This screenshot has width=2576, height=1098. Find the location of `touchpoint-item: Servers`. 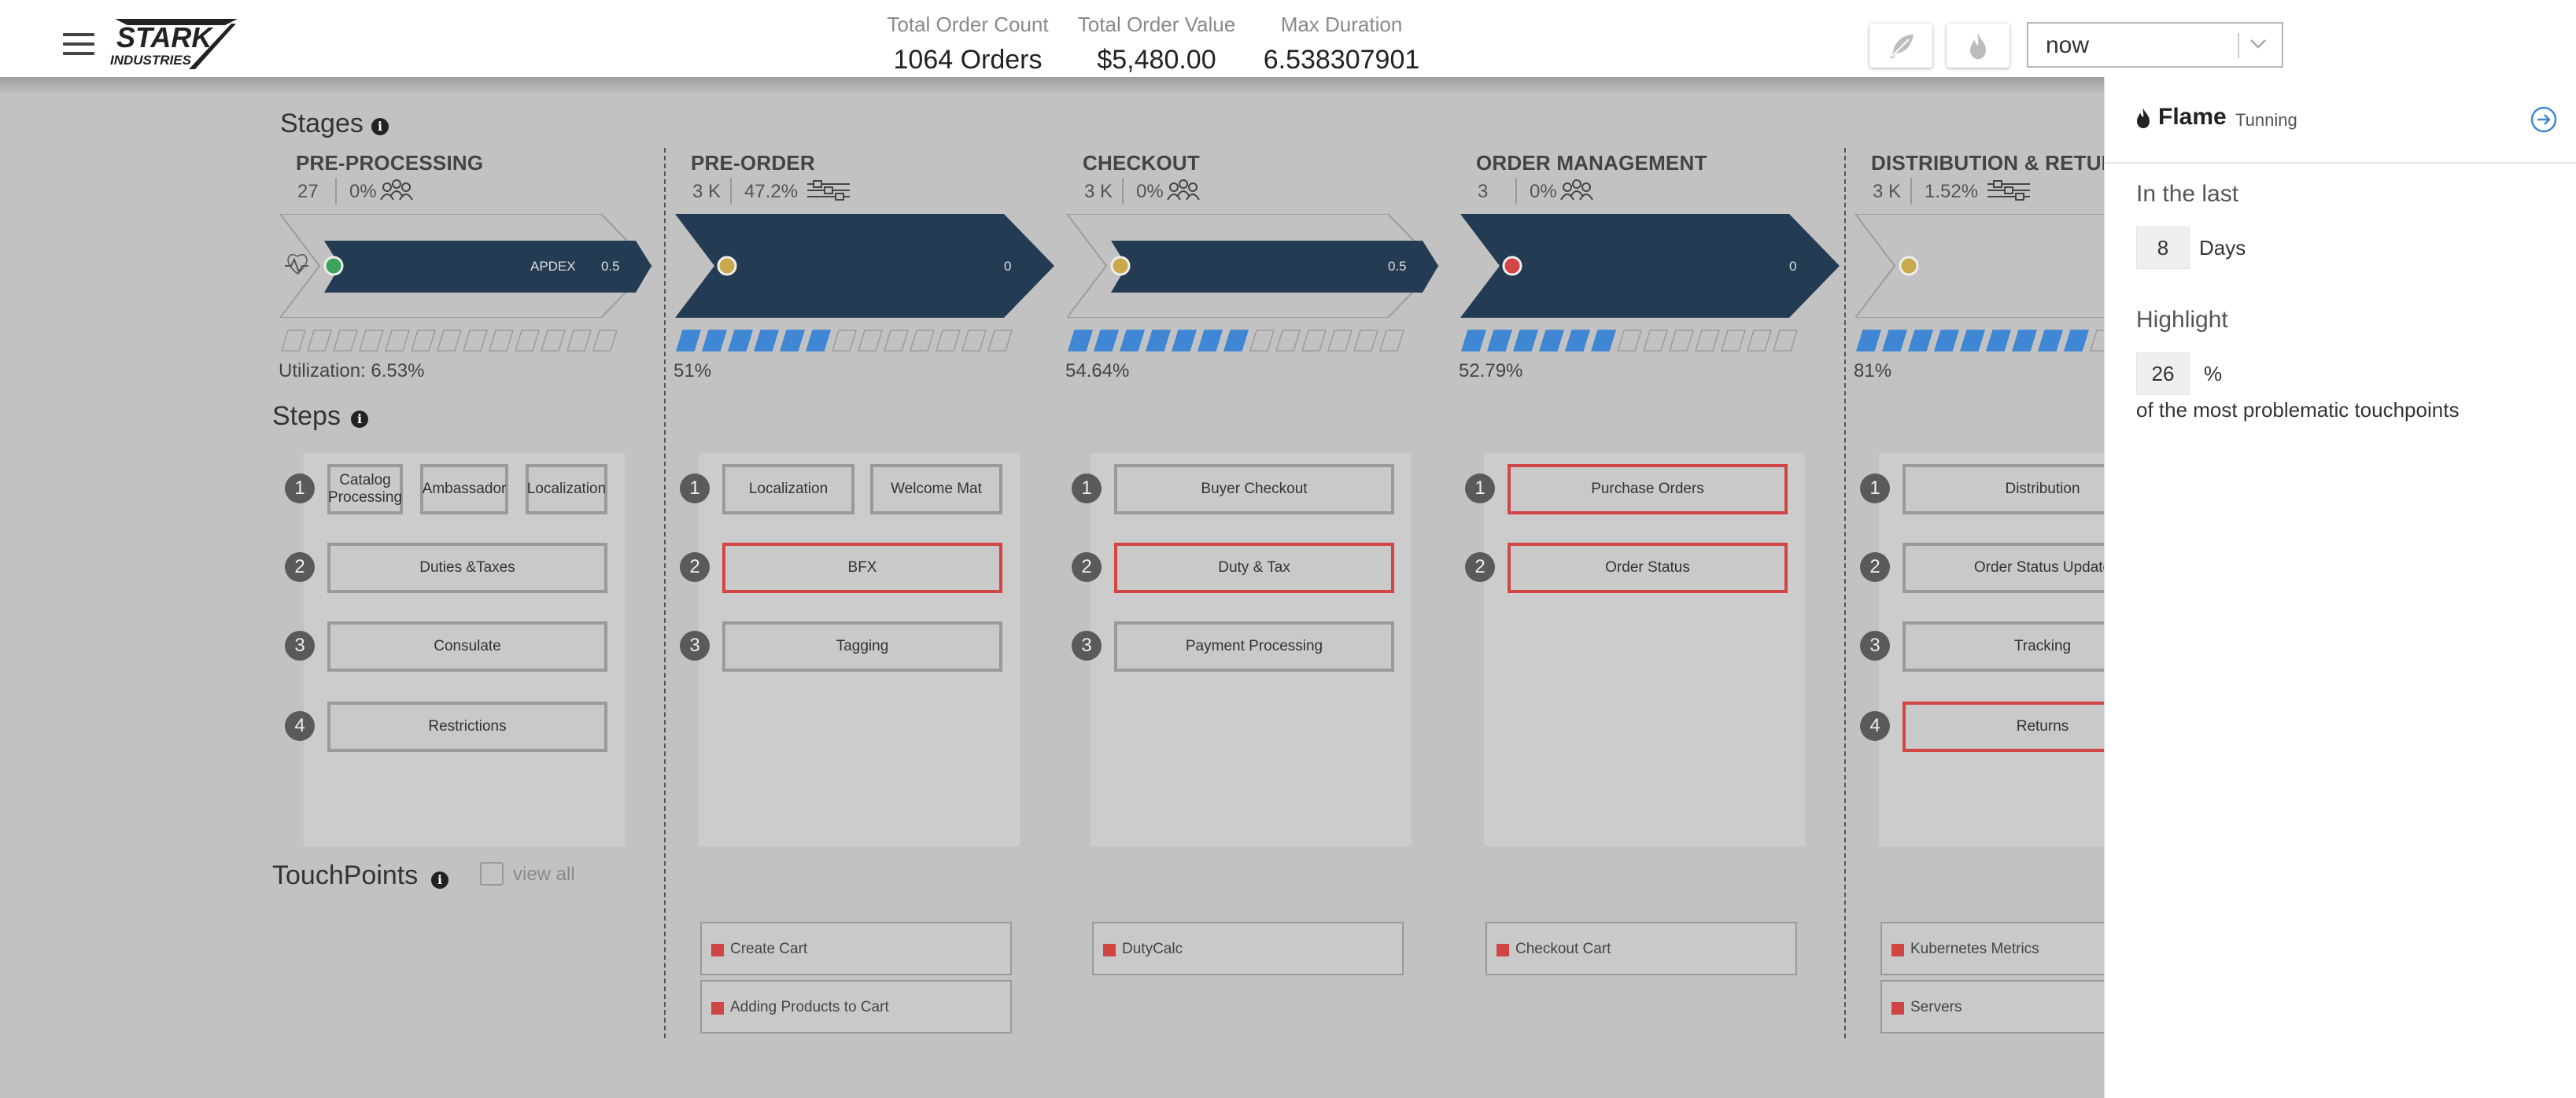

touchpoint-item: Servers is located at coordinates (1992, 1007).